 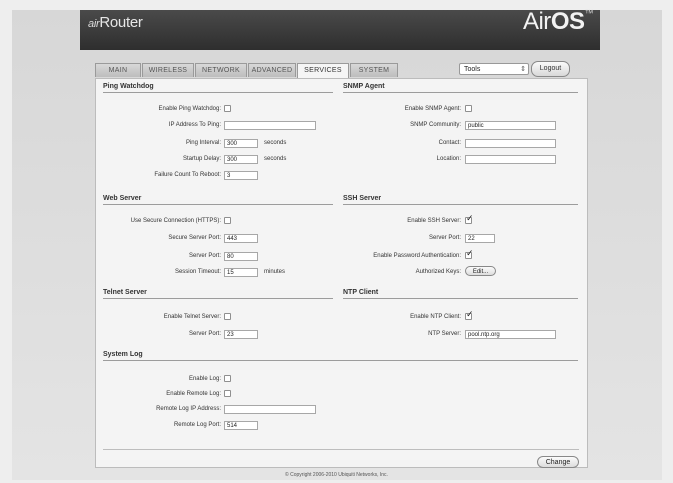 I want to click on checkbox-enable-ntp, so click(x=469, y=315).